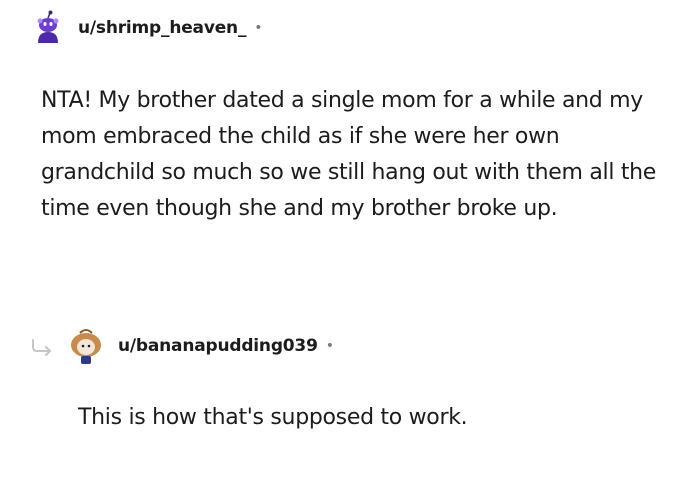 This screenshot has height=478, width=700. What do you see at coordinates (41, 347) in the screenshot?
I see `reply-arrow-icon` at bounding box center [41, 347].